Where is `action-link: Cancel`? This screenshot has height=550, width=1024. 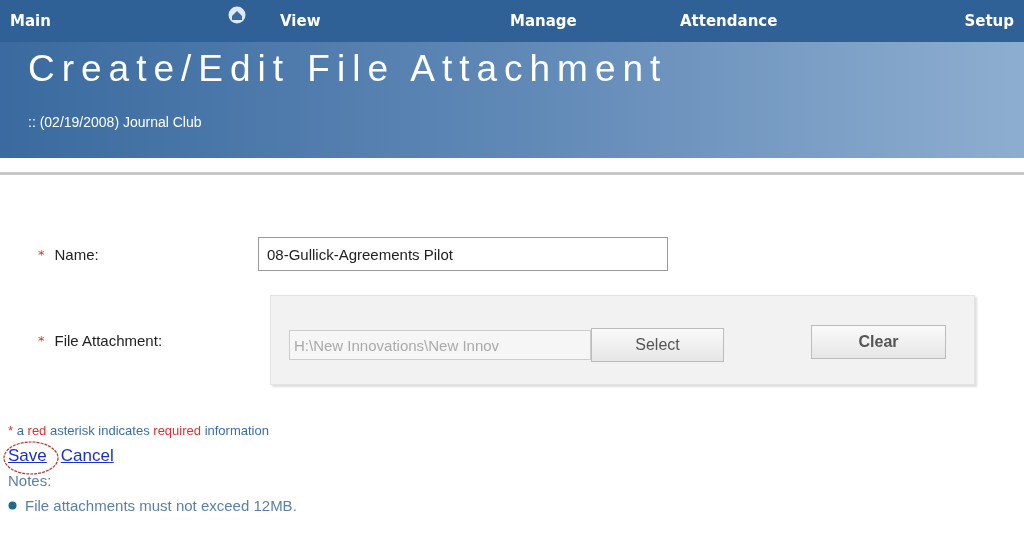
action-link: Cancel is located at coordinates (87, 455).